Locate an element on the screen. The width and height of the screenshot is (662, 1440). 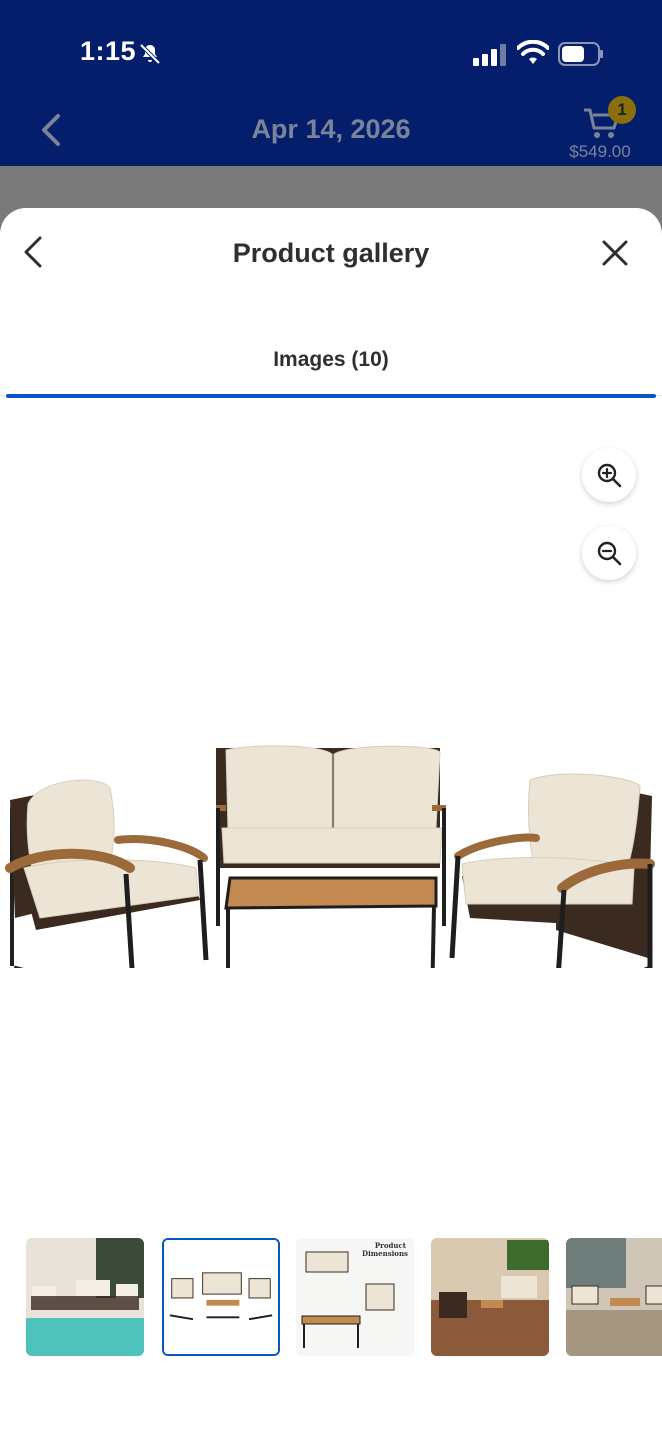
status-time: 1:15 is located at coordinates (108, 51).